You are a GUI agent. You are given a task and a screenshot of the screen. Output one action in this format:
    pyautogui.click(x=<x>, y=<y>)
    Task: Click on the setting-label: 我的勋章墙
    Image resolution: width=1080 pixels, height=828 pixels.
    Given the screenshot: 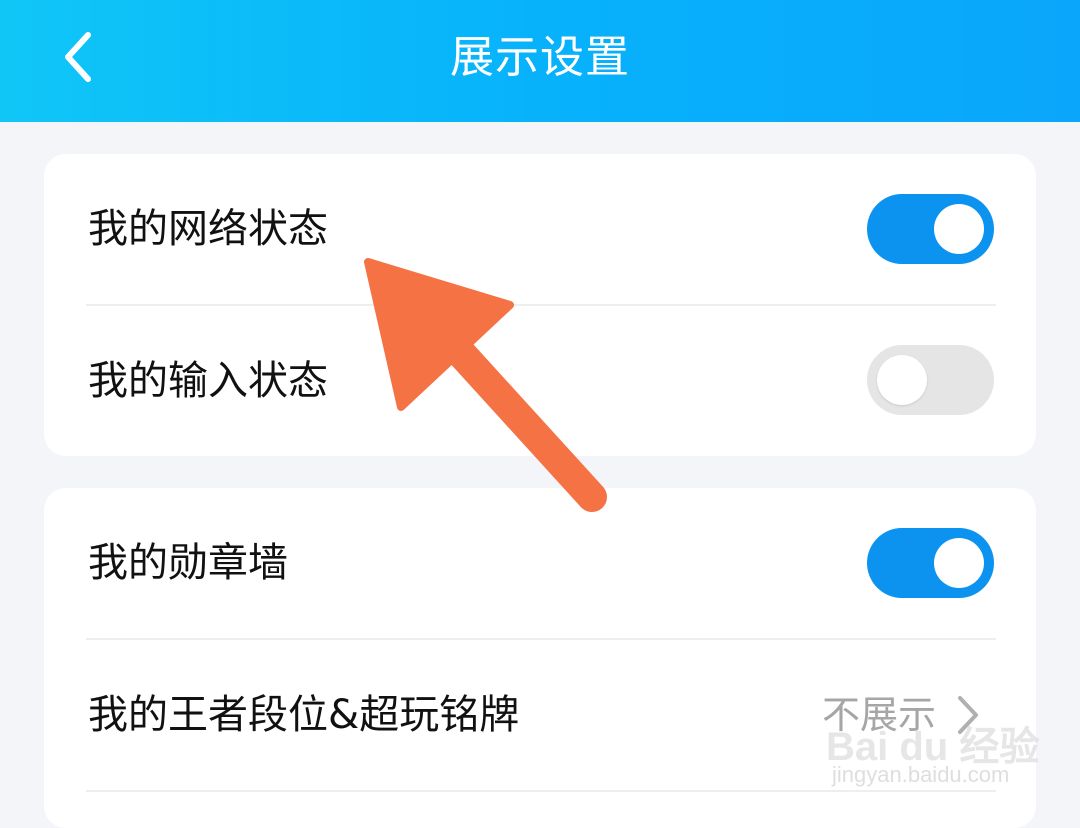 What is the action you would take?
    pyautogui.click(x=188, y=563)
    